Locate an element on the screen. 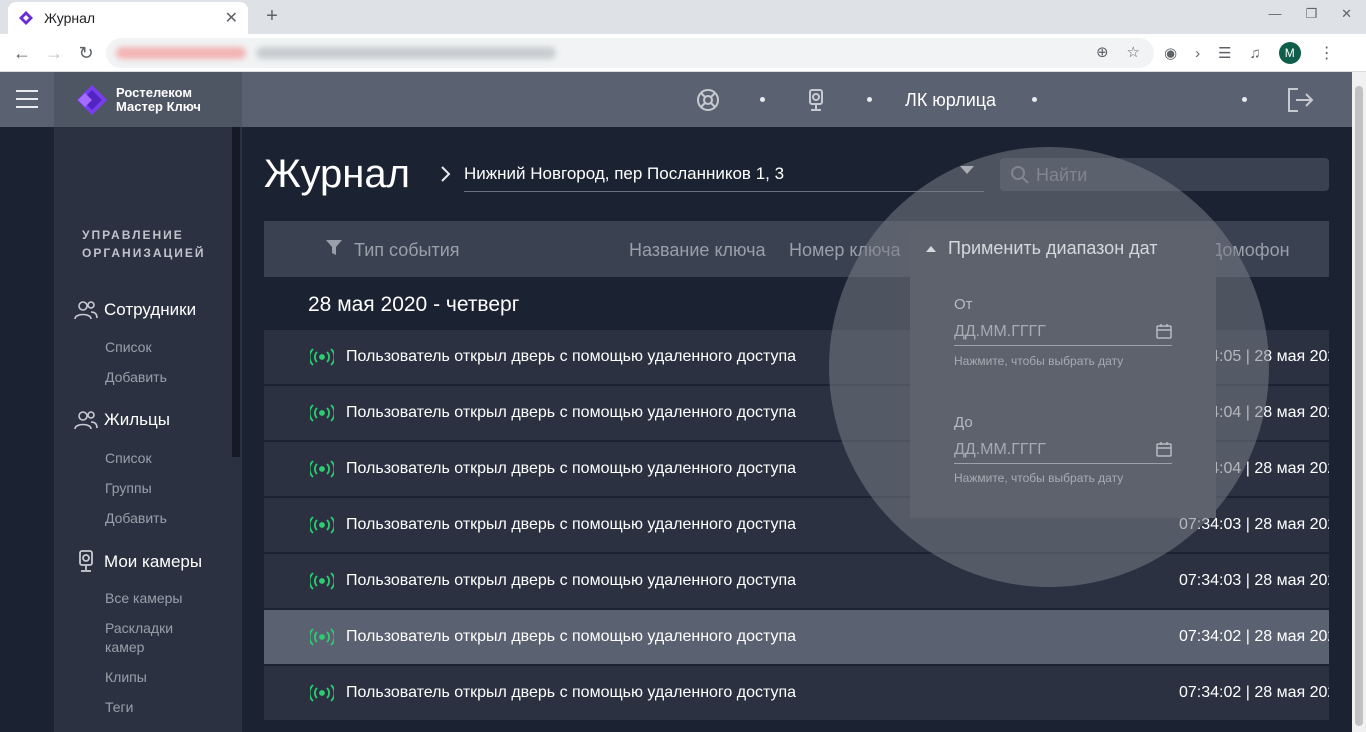 The height and width of the screenshot is (732, 1366). profile-avatar: M is located at coordinates (1289, 53).